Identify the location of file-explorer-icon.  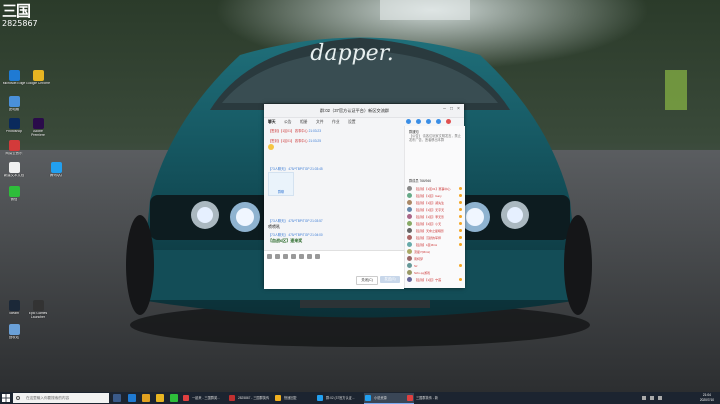
(146, 398).